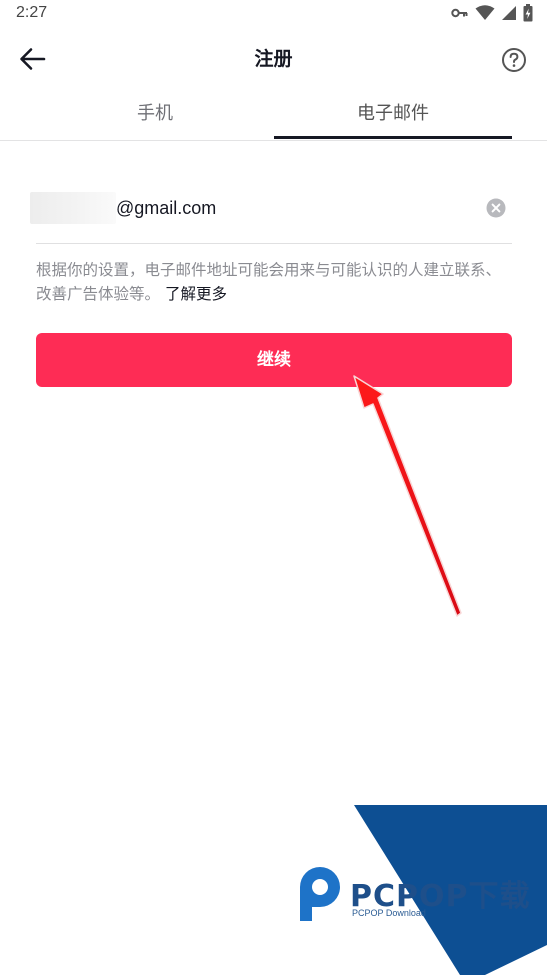 This screenshot has width=547, height=975. I want to click on email-username-redaction, so click(73, 208).